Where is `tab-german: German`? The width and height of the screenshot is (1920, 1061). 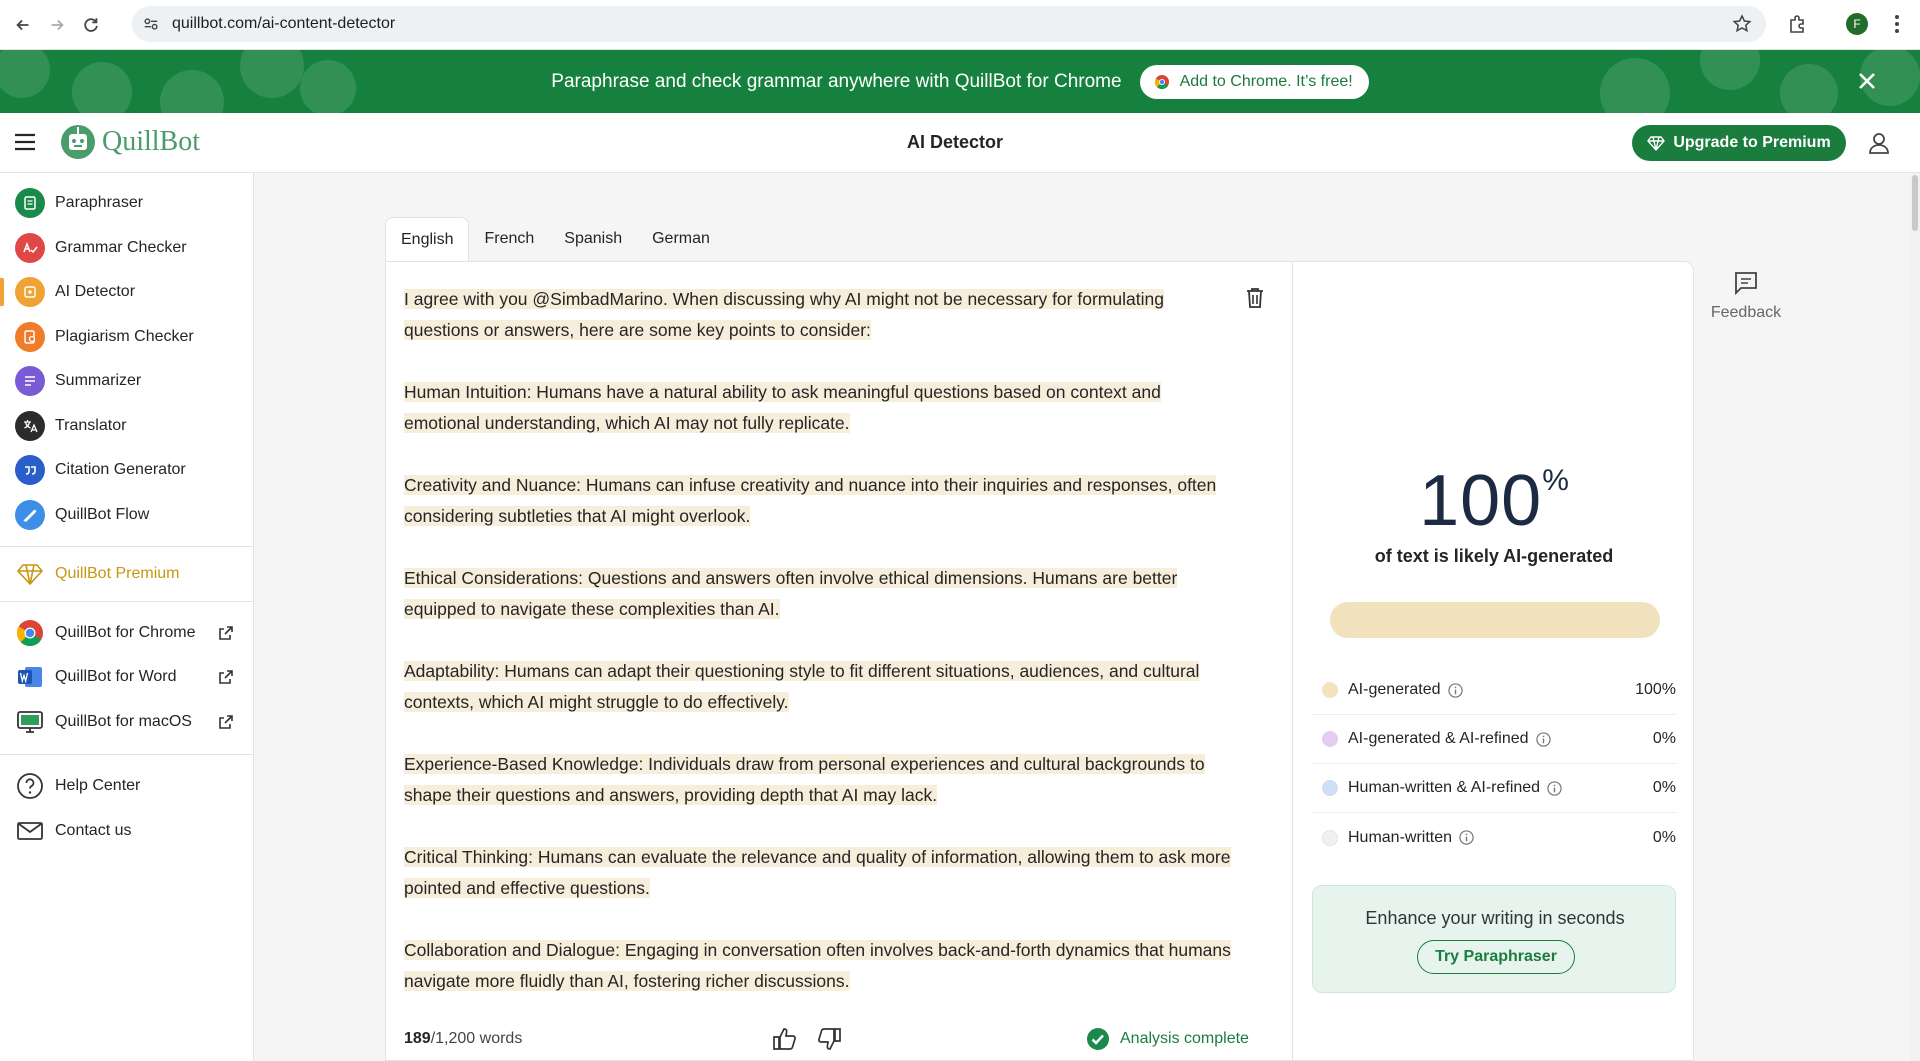 tab-german: German is located at coordinates (681, 239).